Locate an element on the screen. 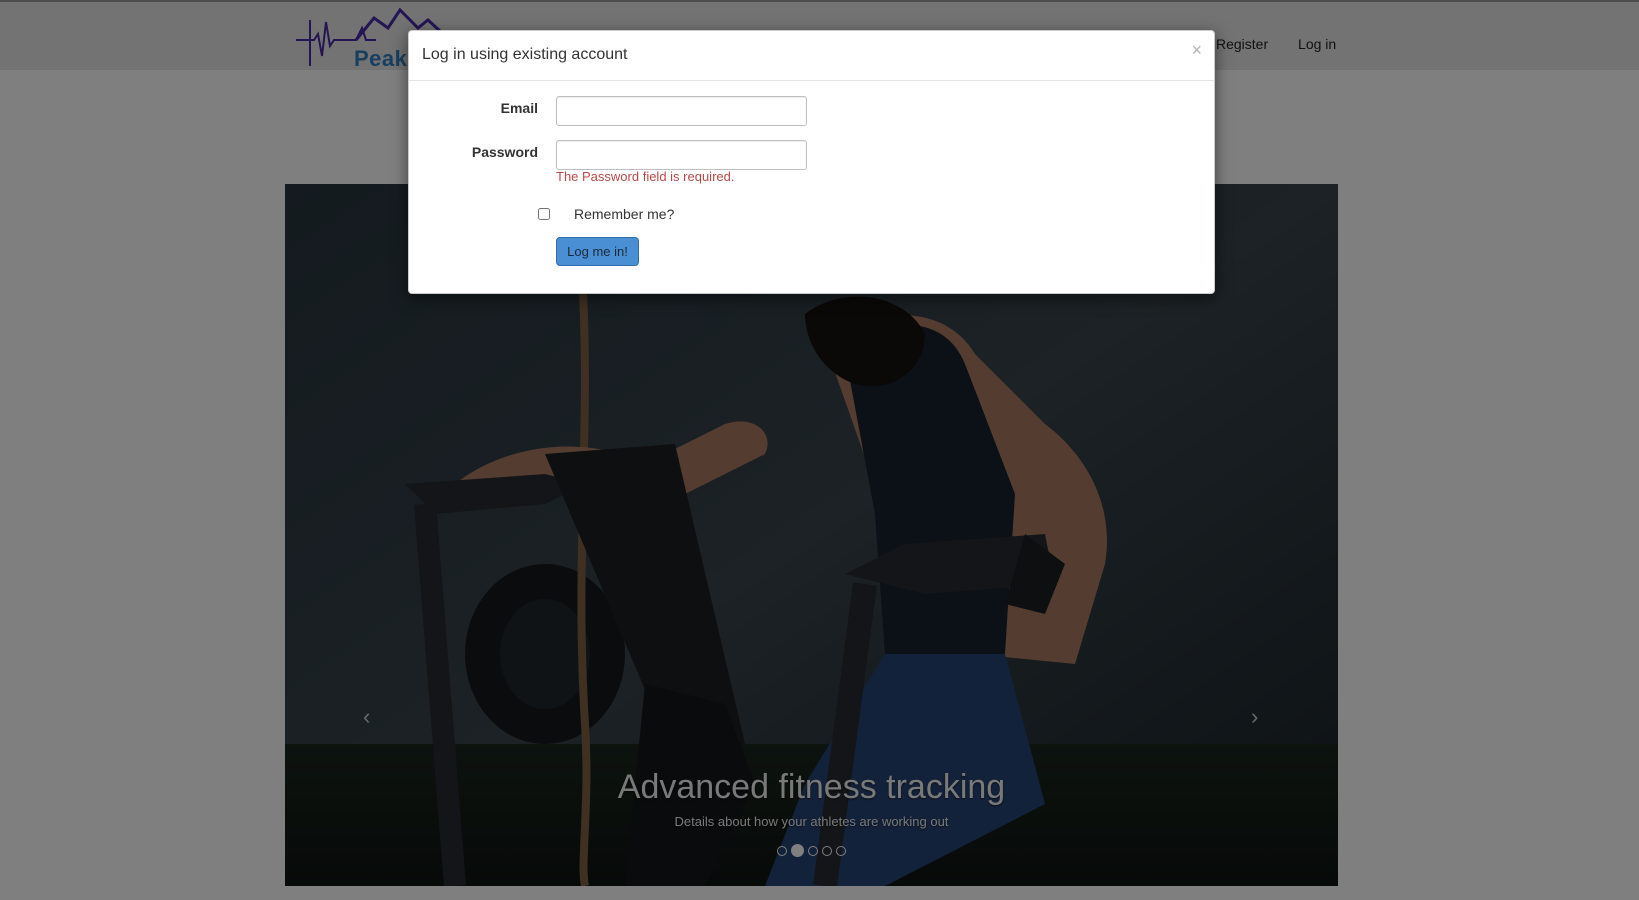 This screenshot has width=1639, height=900. modal-title: Log in using existing account is located at coordinates (525, 54).